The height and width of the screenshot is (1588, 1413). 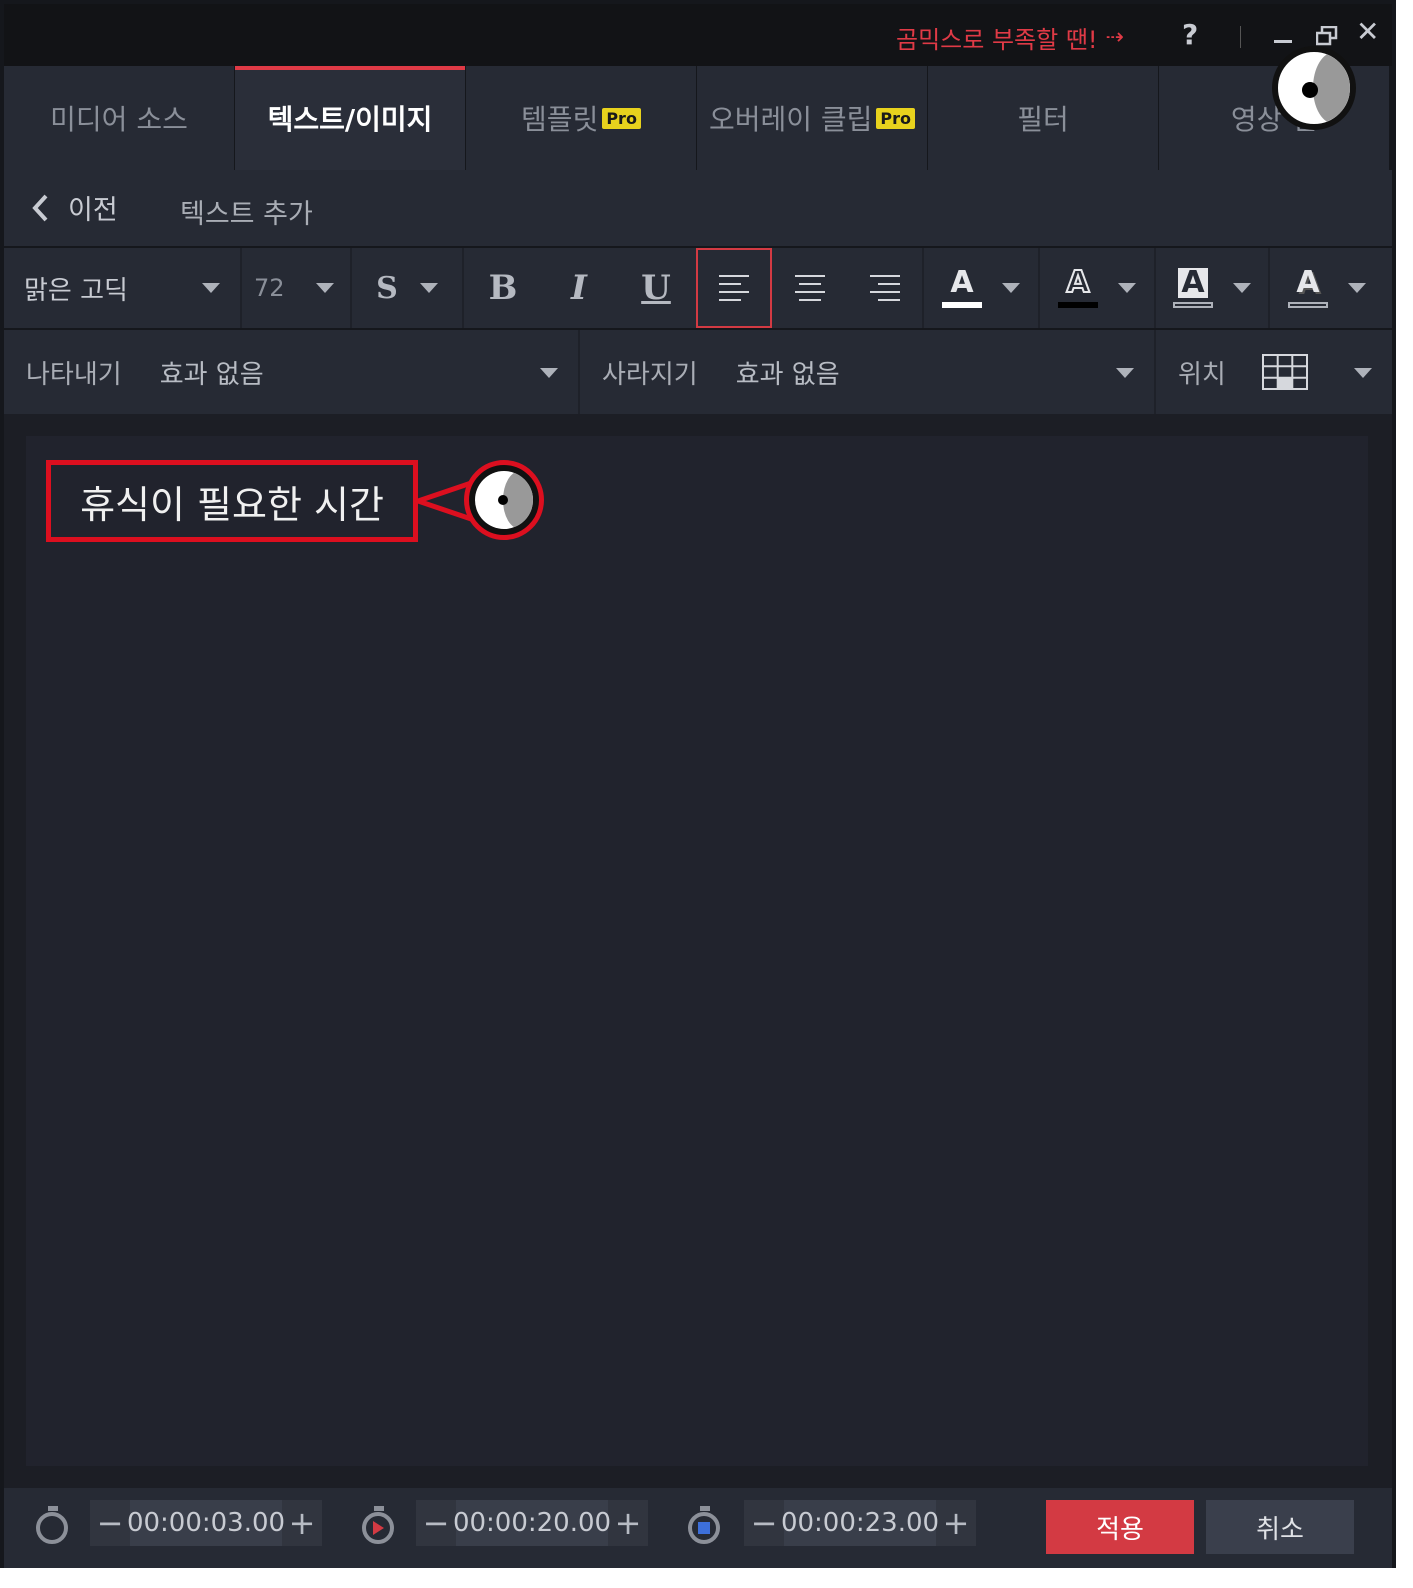 I want to click on end-time-stepper: − 00:00:23.00 +, so click(x=860, y=1523).